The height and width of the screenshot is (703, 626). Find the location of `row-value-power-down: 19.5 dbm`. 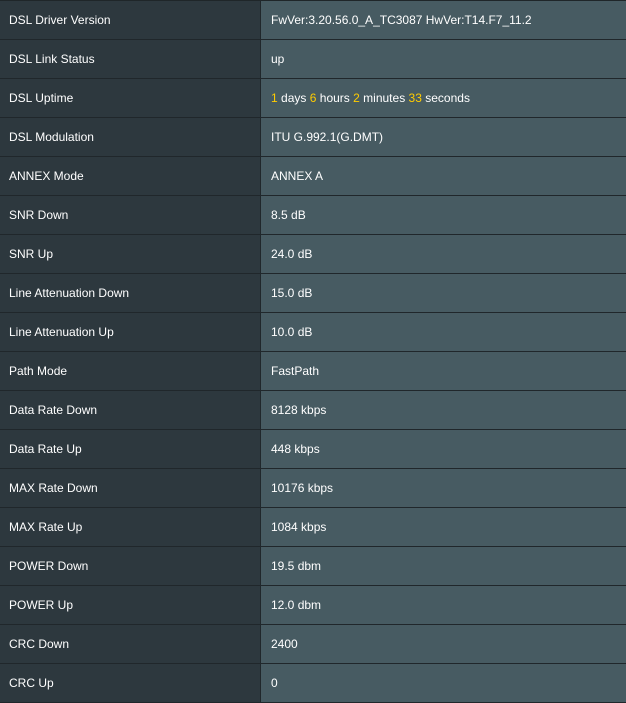

row-value-power-down: 19.5 dbm is located at coordinates (443, 566).